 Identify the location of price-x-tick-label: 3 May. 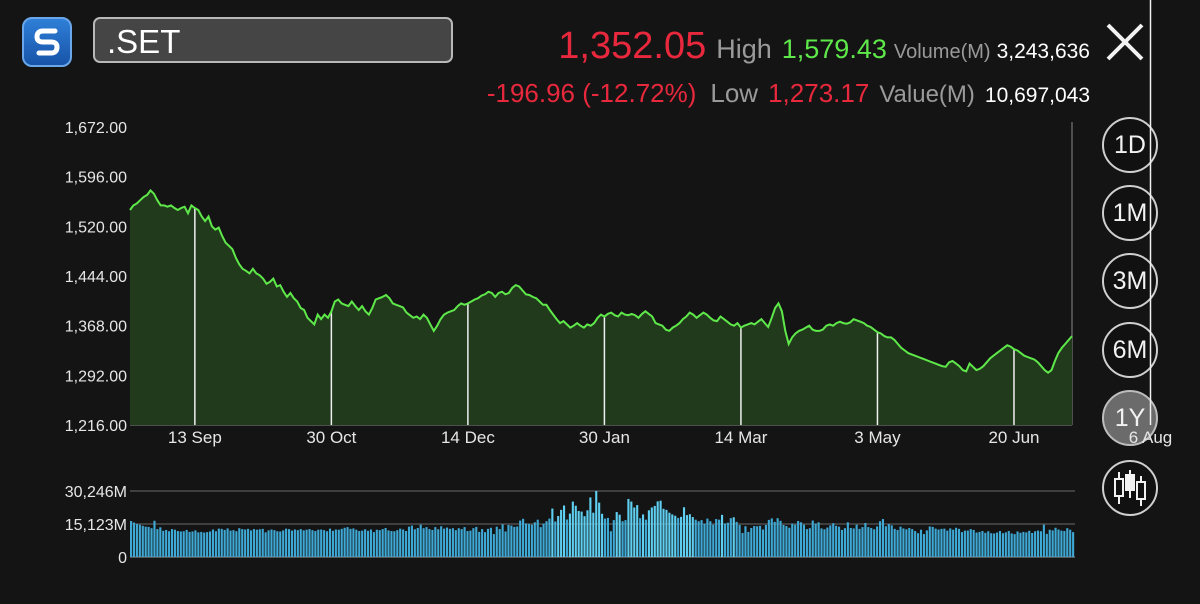
(877, 437).